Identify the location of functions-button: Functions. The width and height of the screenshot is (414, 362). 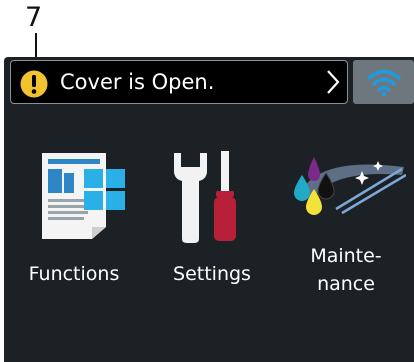
(74, 227).